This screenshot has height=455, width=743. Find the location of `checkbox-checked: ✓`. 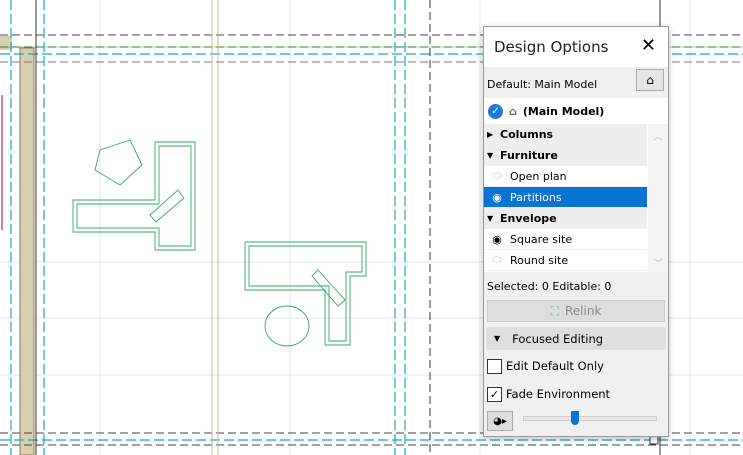

checkbox-checked: ✓ is located at coordinates (494, 394).